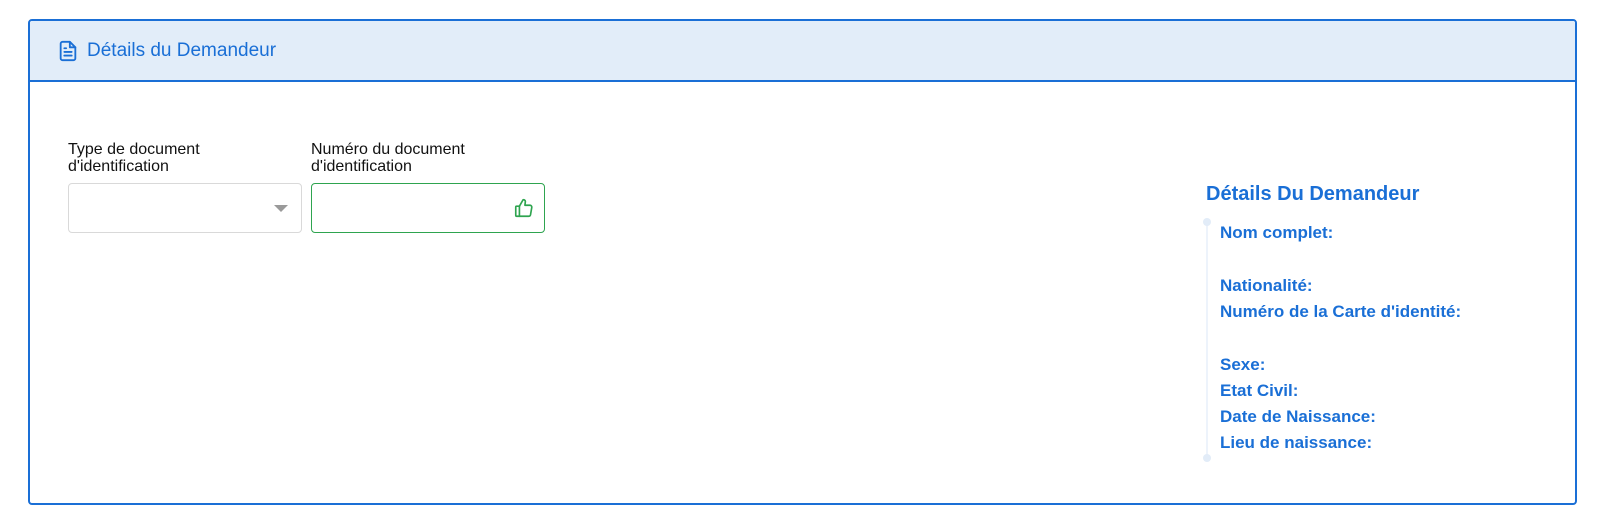 The height and width of the screenshot is (520, 1600). What do you see at coordinates (182, 50) in the screenshot?
I see `card-title: Détails du Demandeur` at bounding box center [182, 50].